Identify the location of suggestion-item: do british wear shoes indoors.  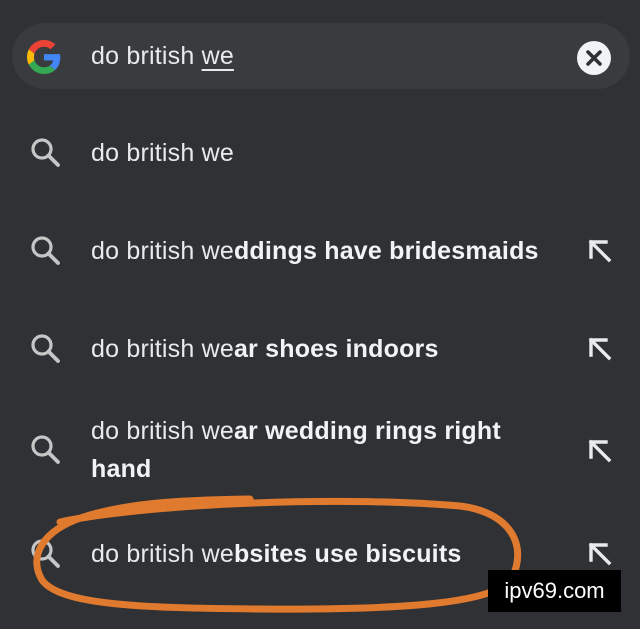
(320, 349).